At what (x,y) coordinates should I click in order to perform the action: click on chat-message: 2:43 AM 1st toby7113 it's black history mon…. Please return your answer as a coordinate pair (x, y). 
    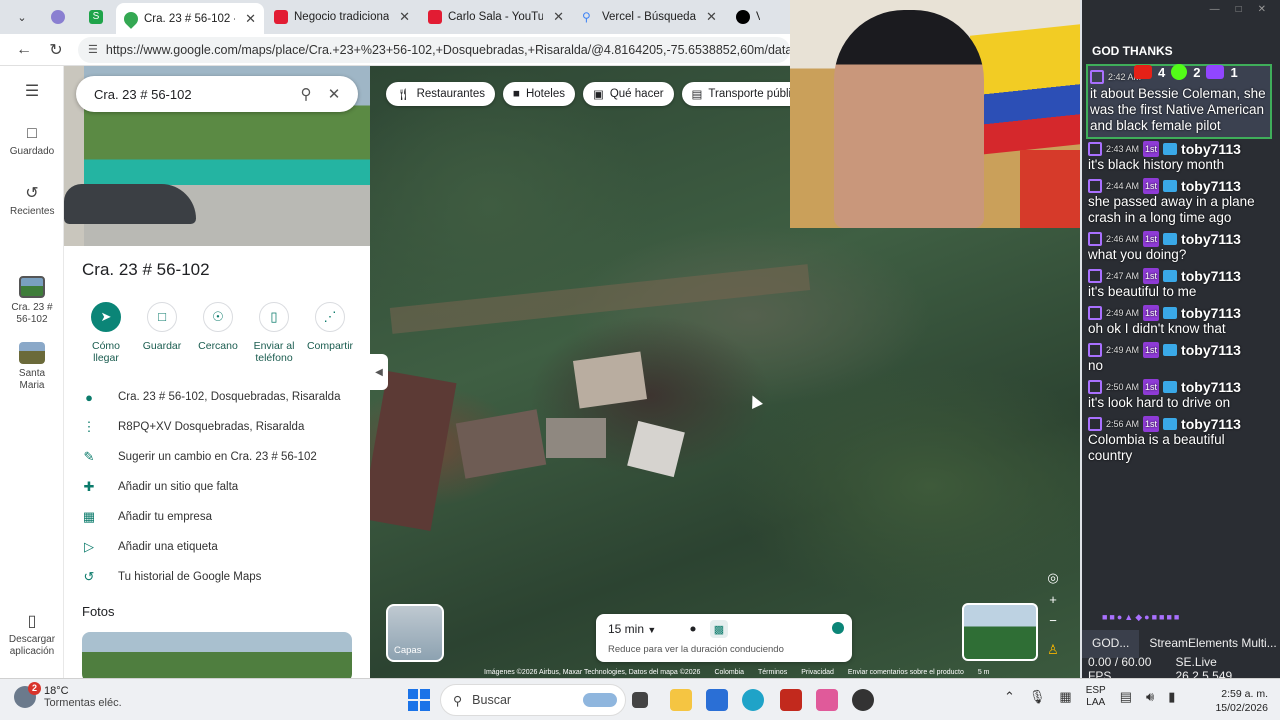
    Looking at the image, I should click on (1179, 157).